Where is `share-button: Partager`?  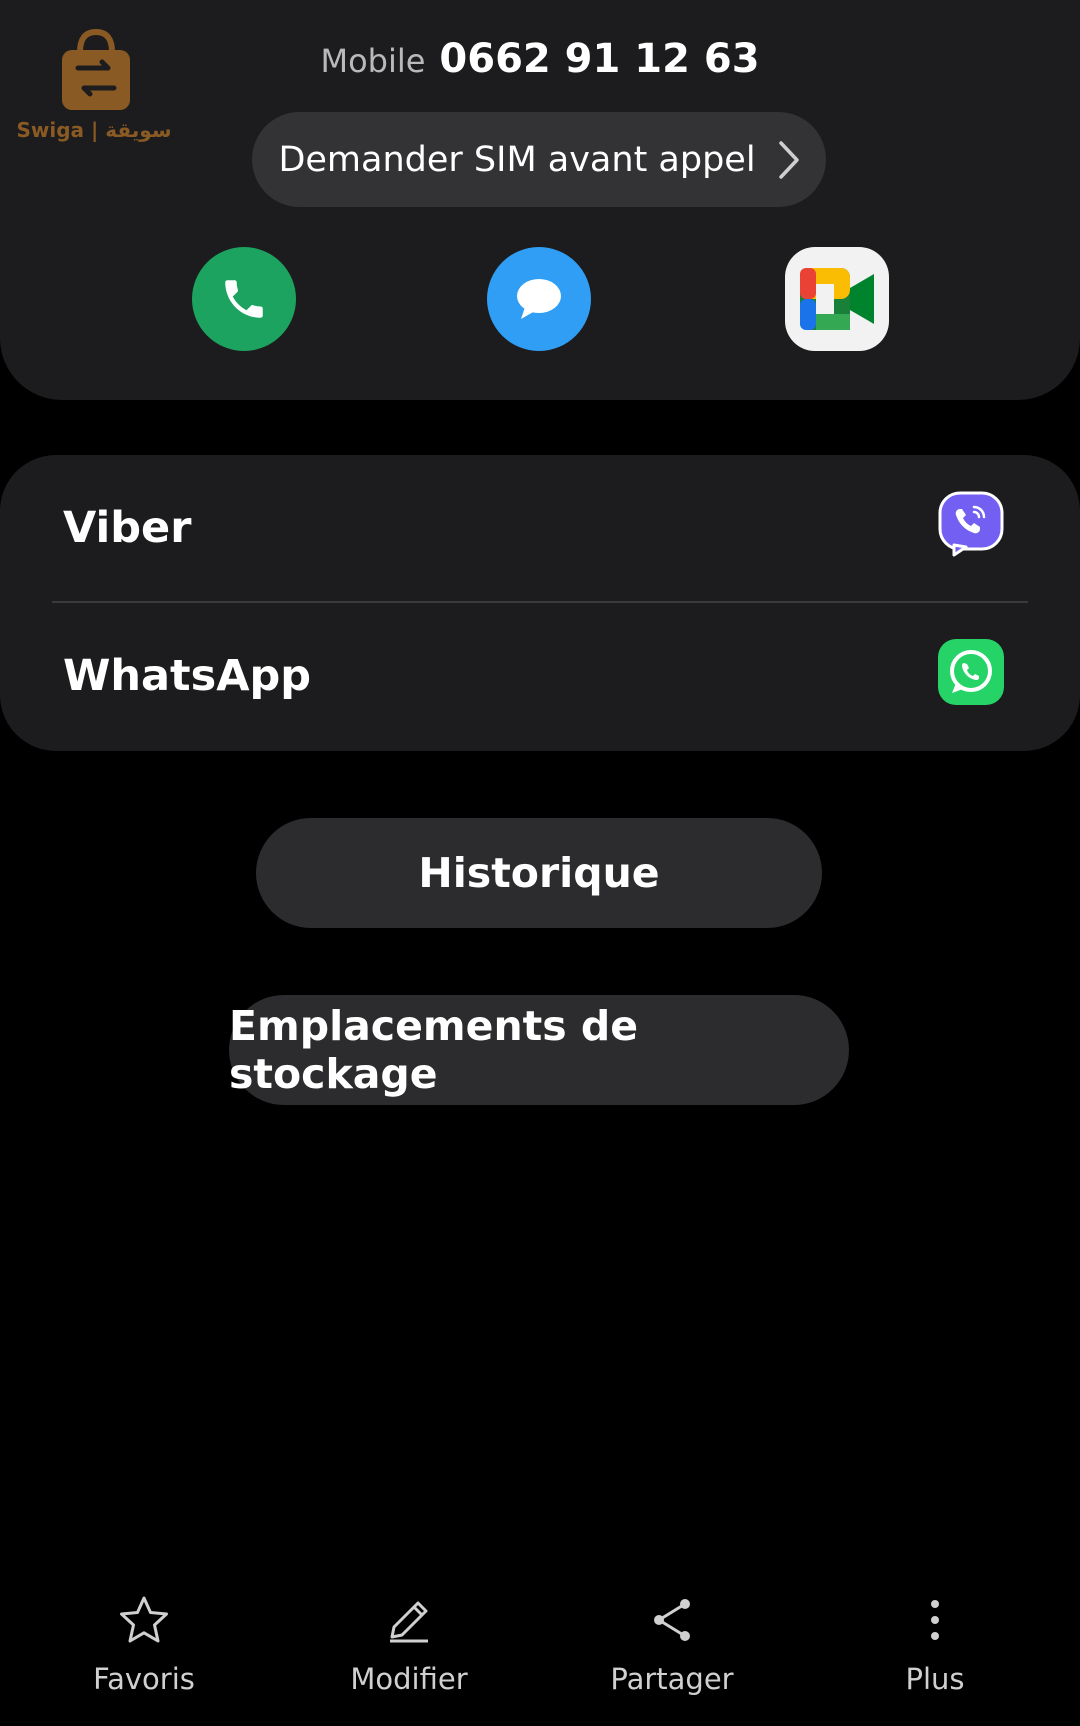 share-button: Partager is located at coordinates (672, 1647).